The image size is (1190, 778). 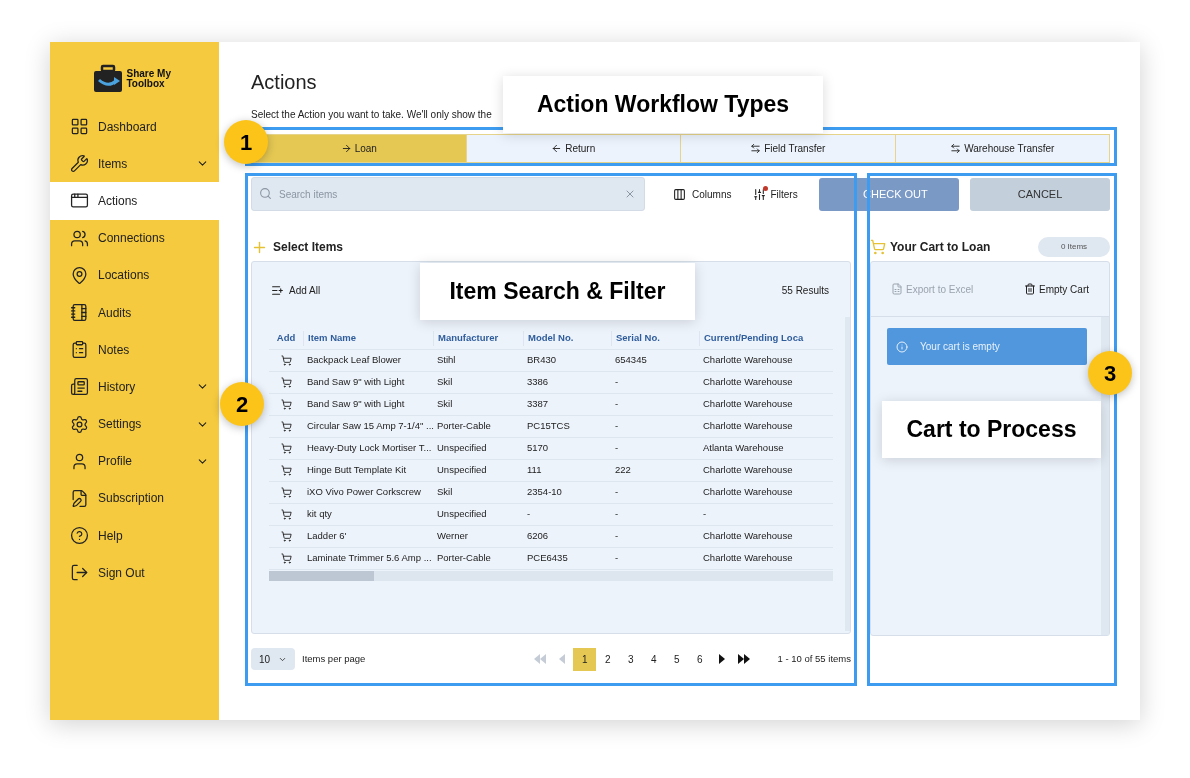 I want to click on table-cell-text: kit qty, so click(x=319, y=514).